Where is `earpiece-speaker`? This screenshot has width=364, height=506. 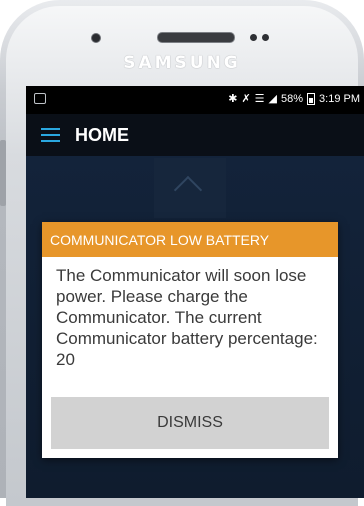
earpiece-speaker is located at coordinates (196, 37).